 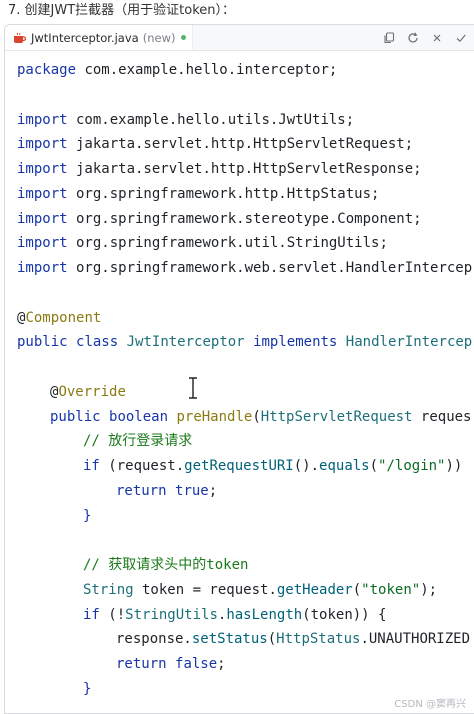 What do you see at coordinates (88, 391) in the screenshot?
I see `code-line-14: @Override` at bounding box center [88, 391].